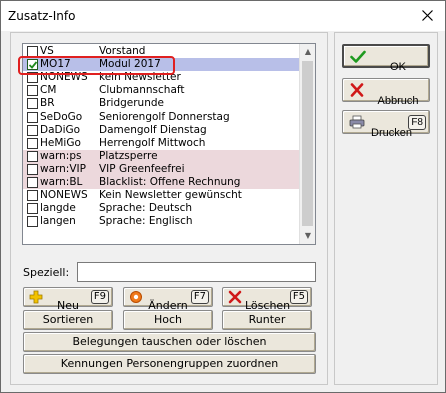  I want to click on row-code: BR, so click(47, 103).